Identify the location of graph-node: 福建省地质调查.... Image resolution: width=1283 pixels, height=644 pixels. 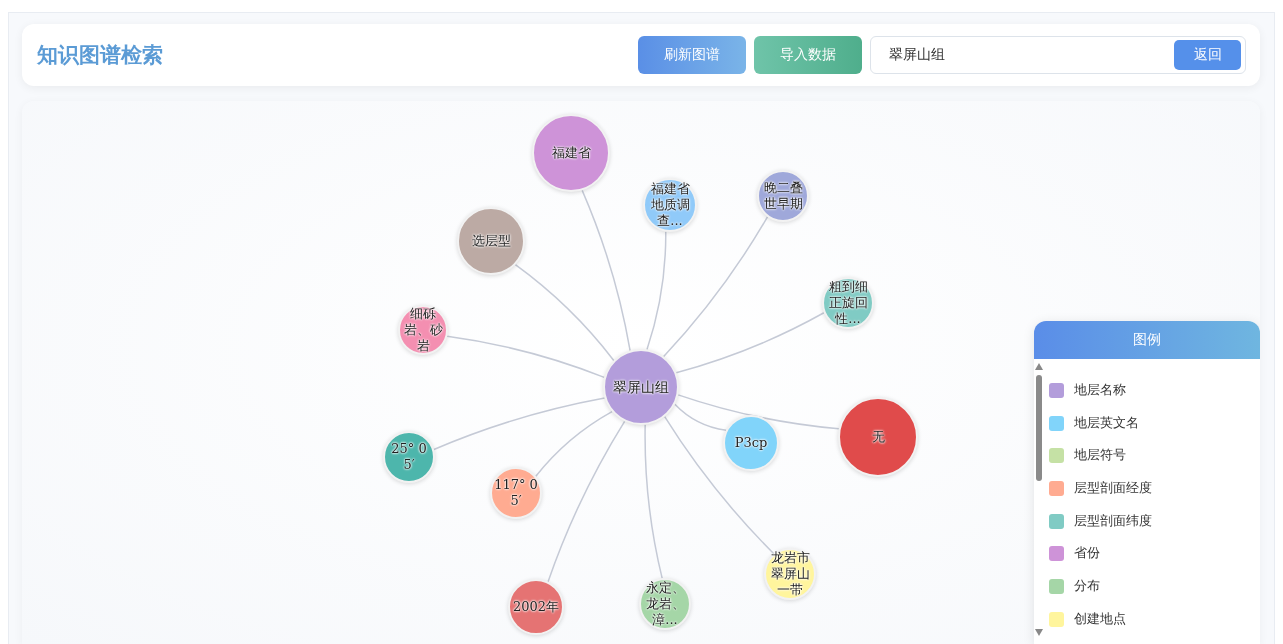
(670, 205).